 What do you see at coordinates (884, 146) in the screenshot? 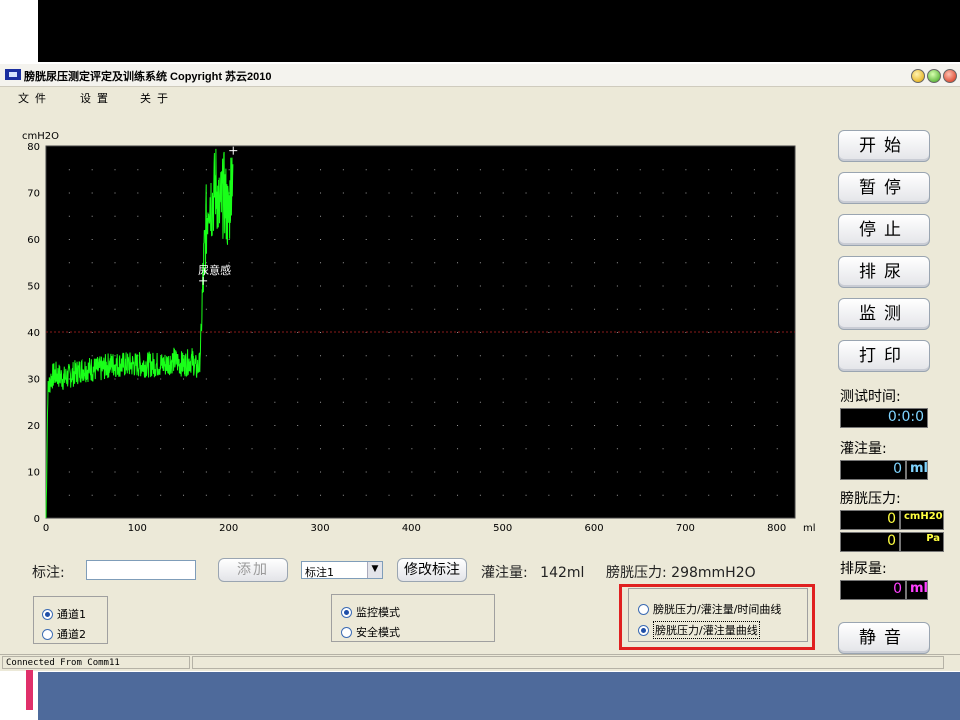
I see `start-button: 开始` at bounding box center [884, 146].